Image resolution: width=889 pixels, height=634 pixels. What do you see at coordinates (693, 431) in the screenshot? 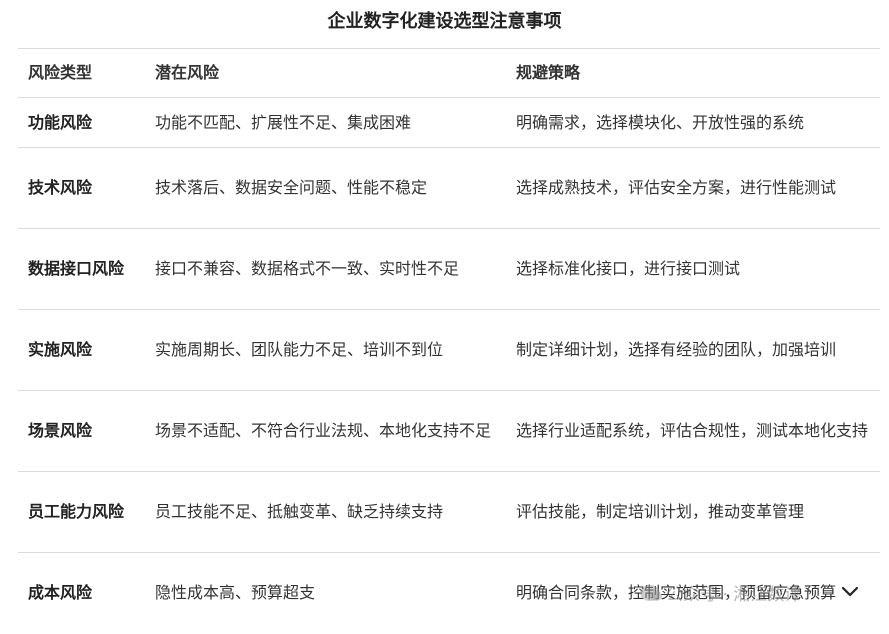
I see `strategy-cell: 选择行业适配系统，评估合规性，测试本地化支持` at bounding box center [693, 431].